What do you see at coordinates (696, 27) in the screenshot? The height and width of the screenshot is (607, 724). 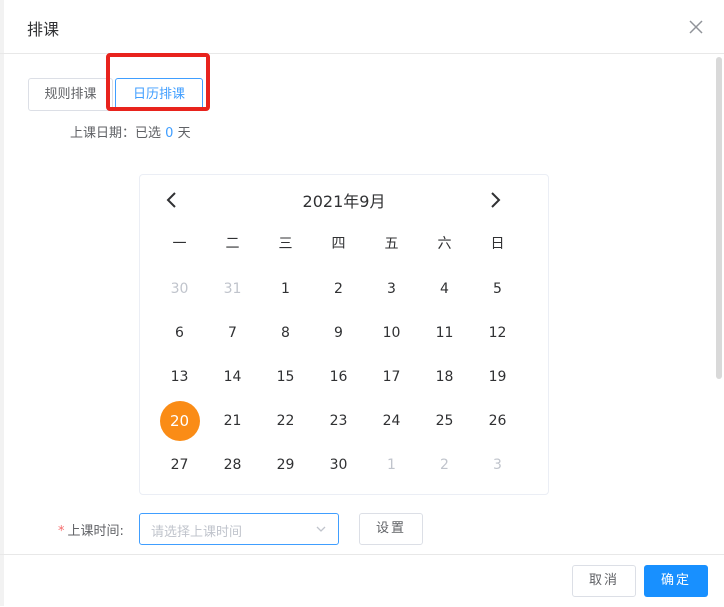 I see `close-icon` at bounding box center [696, 27].